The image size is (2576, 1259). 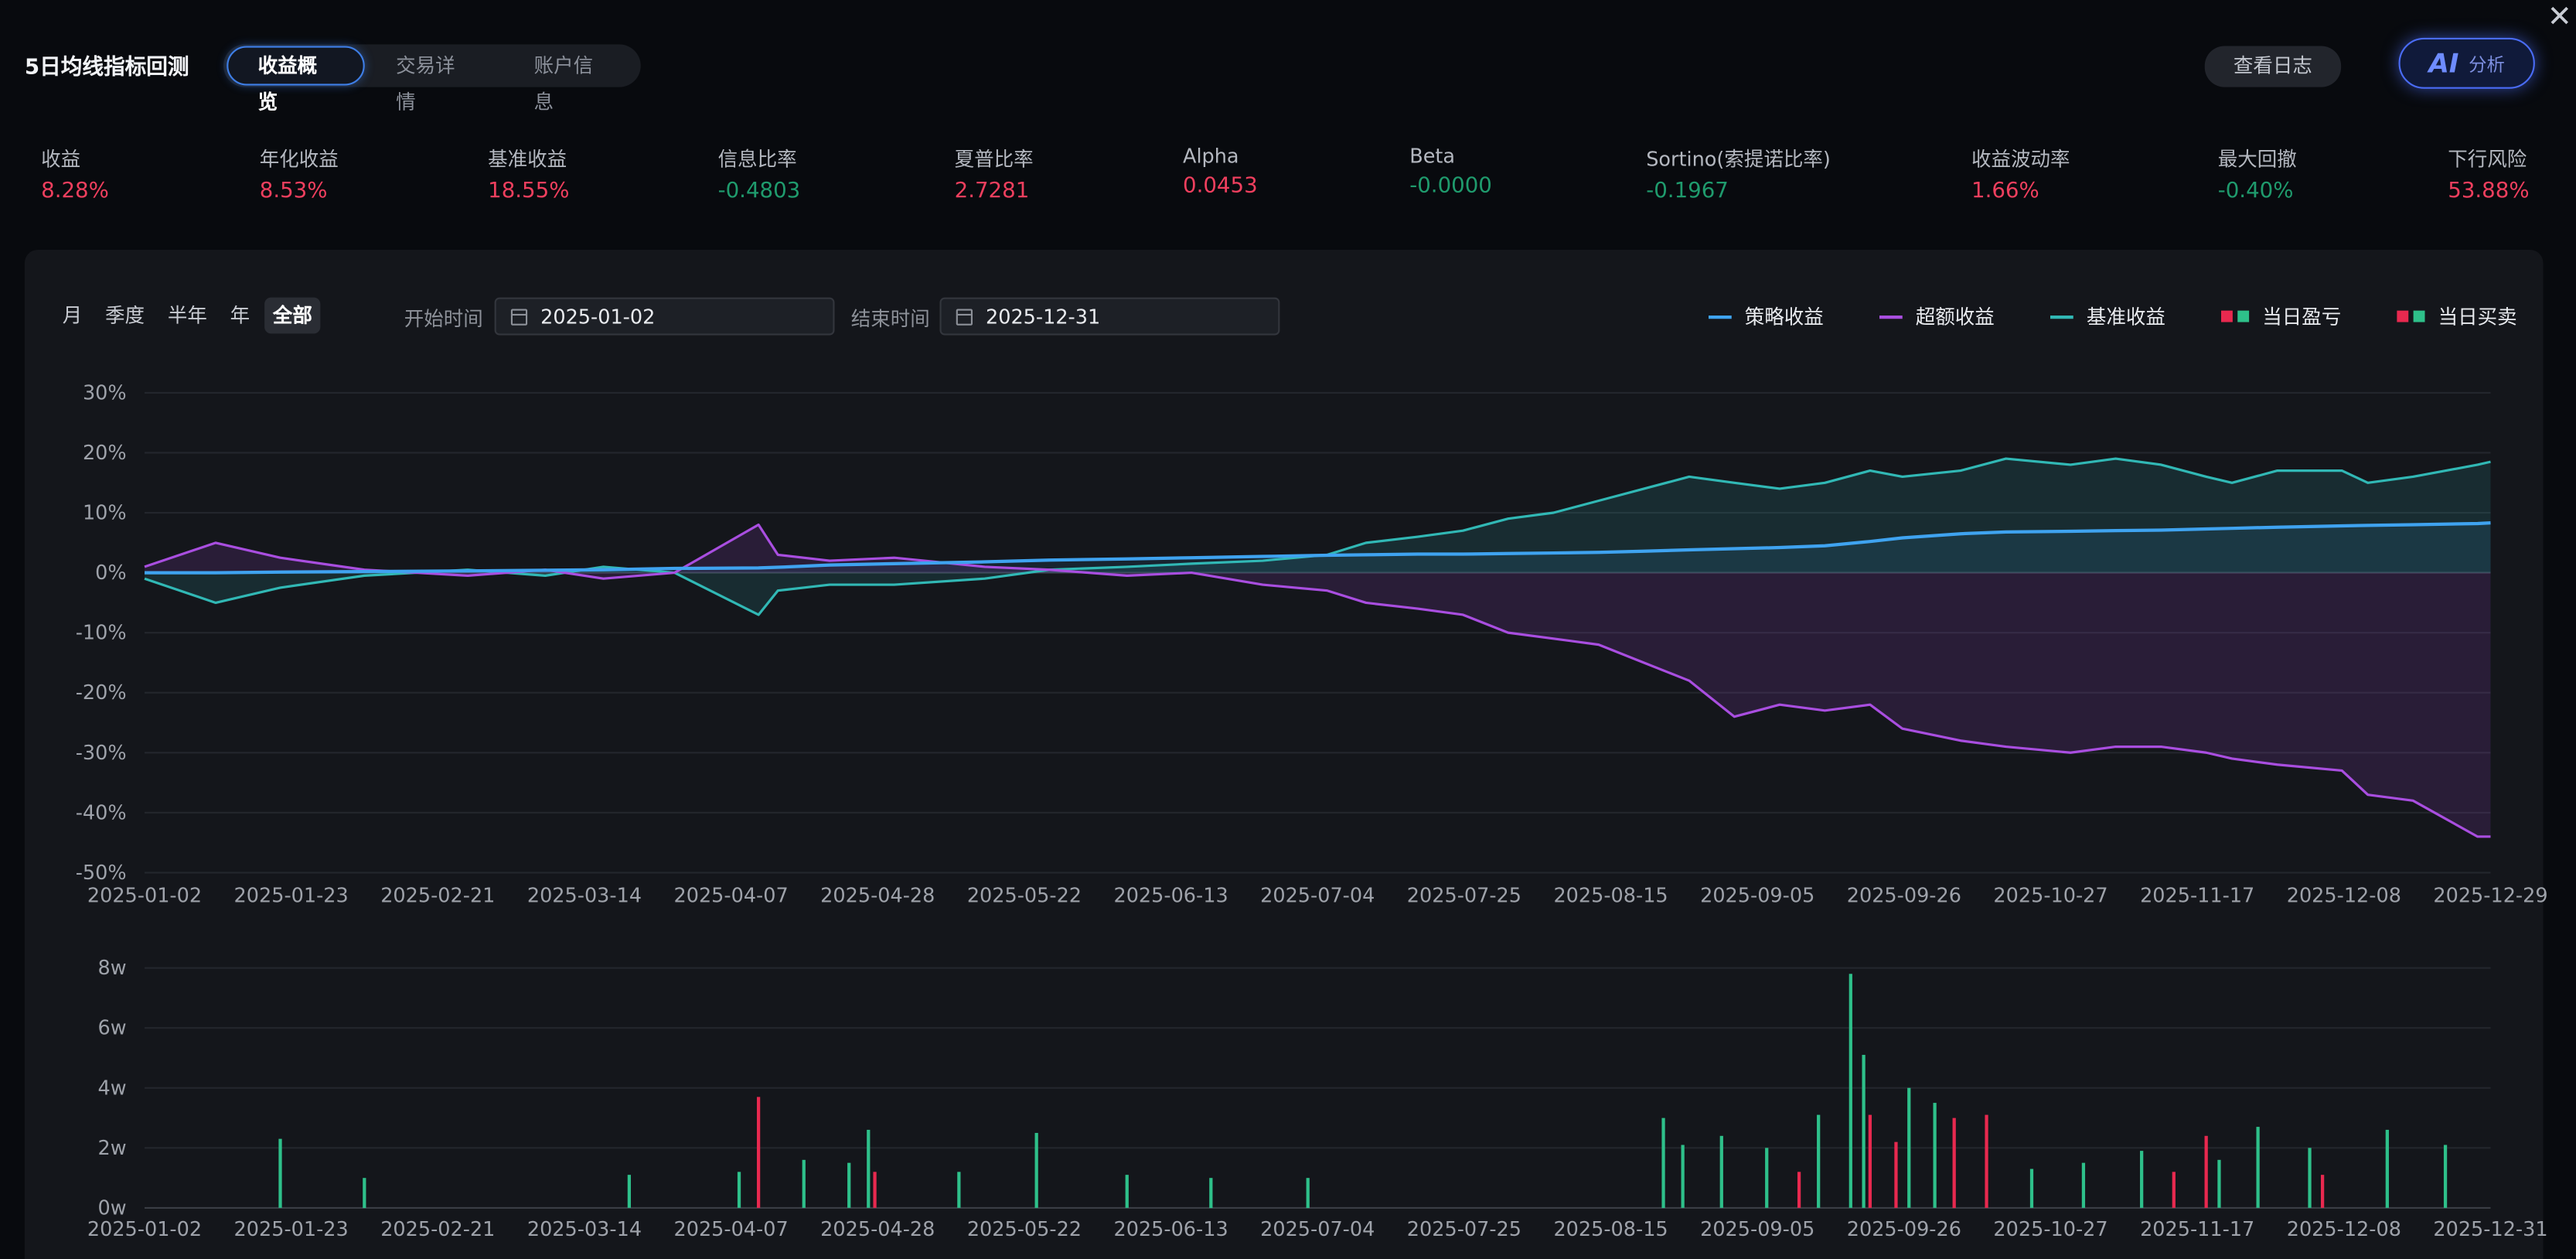 What do you see at coordinates (102, 813) in the screenshot?
I see `y-tick-label: -40%` at bounding box center [102, 813].